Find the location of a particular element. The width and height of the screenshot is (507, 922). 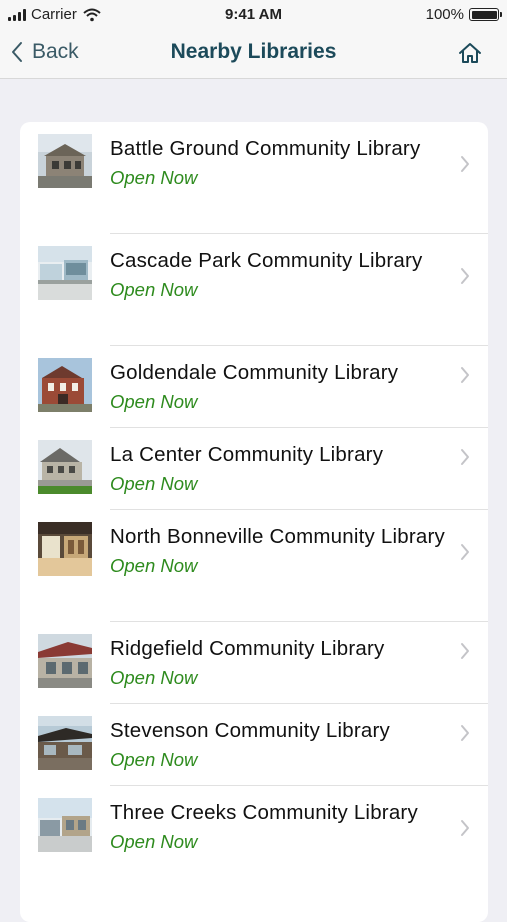

library-row: Stevenson Community Library Open Now is located at coordinates (254, 745).